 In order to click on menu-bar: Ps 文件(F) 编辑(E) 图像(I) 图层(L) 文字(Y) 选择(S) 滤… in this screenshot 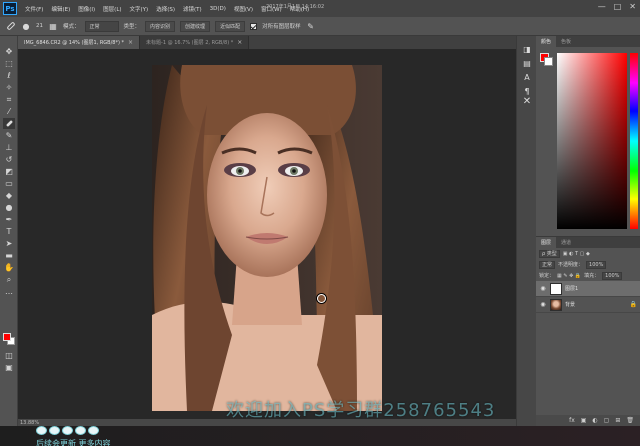, I will do `click(320, 8)`.